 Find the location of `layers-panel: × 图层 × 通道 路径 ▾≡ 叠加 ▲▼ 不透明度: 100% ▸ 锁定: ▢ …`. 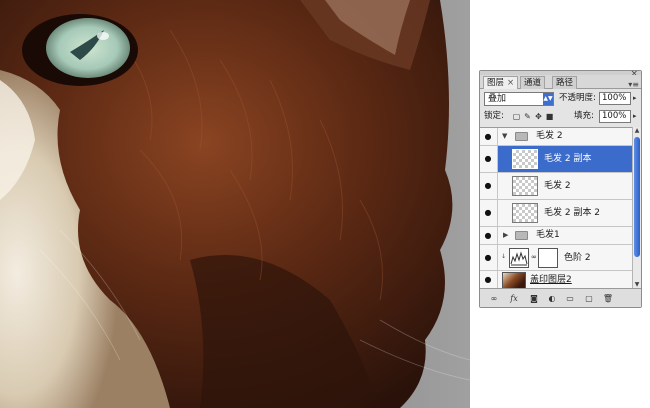

layers-panel: × 图层 × 通道 路径 ▾≡ 叠加 ▲▼ 不透明度: 100% ▸ 锁定: ▢ … is located at coordinates (560, 188).